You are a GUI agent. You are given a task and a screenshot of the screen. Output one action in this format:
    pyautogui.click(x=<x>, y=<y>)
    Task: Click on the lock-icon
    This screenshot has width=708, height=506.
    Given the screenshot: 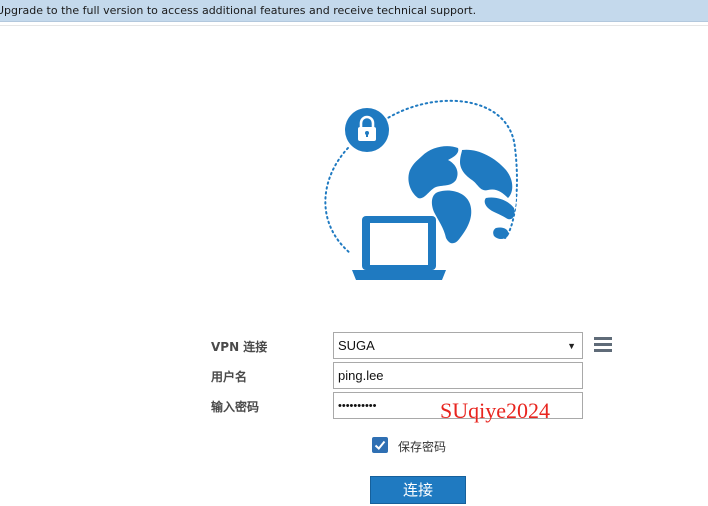 What is the action you would take?
    pyautogui.click(x=367, y=130)
    